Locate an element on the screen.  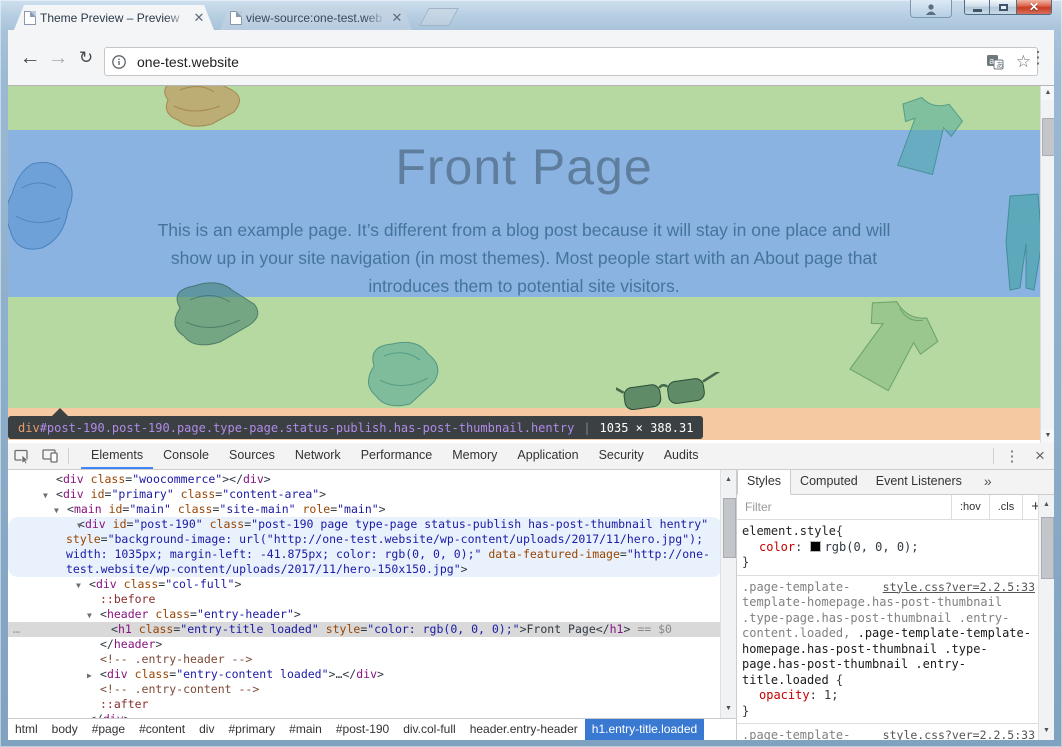
devtools-tab-application: Application is located at coordinates (547, 456).